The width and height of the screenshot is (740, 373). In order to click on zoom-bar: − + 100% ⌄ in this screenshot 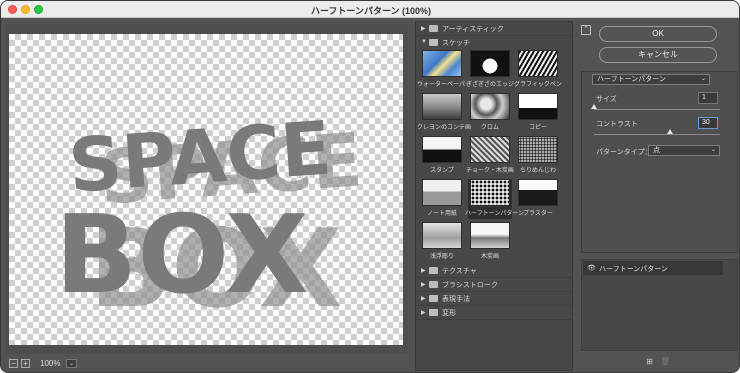, I will do `click(207, 364)`.